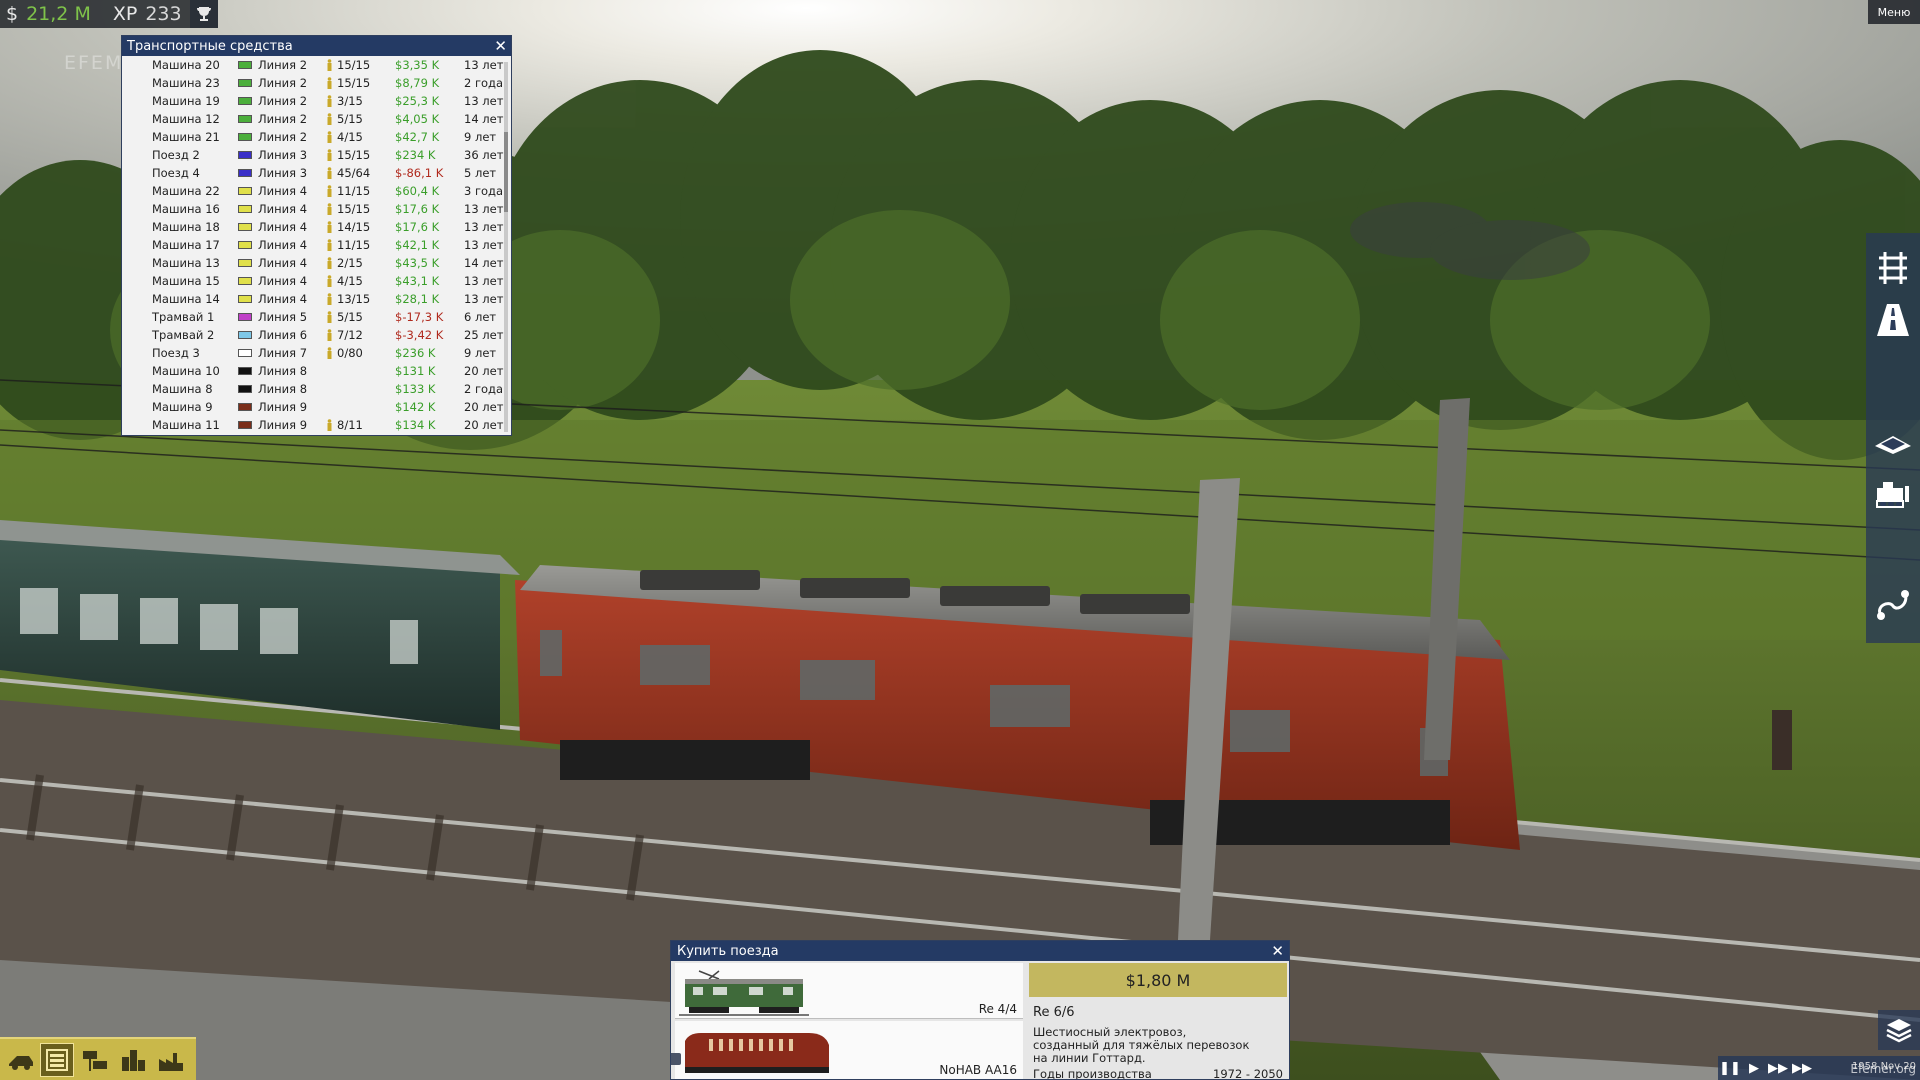 This screenshot has height=1080, width=1920. I want to click on vehicle-row: Машина 20 Линия 2 15/15 $3,35 K 13 лет, so click(316, 65).